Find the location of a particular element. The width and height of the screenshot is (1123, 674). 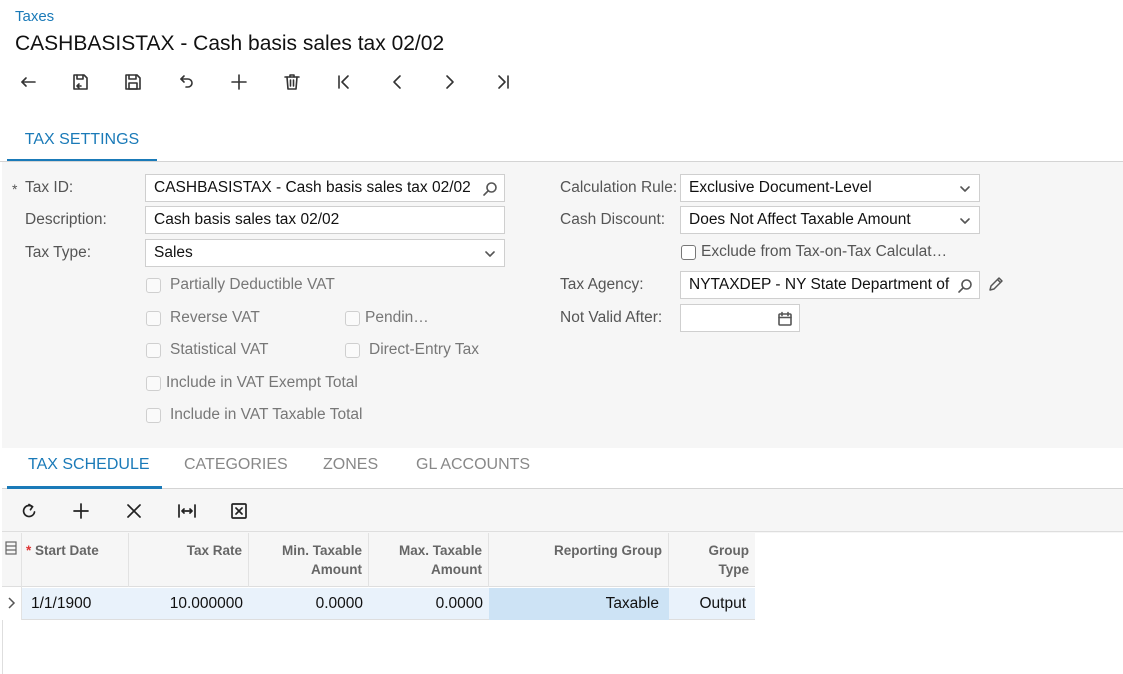

description-field: Cash basis sales tax 02/02 is located at coordinates (325, 220).